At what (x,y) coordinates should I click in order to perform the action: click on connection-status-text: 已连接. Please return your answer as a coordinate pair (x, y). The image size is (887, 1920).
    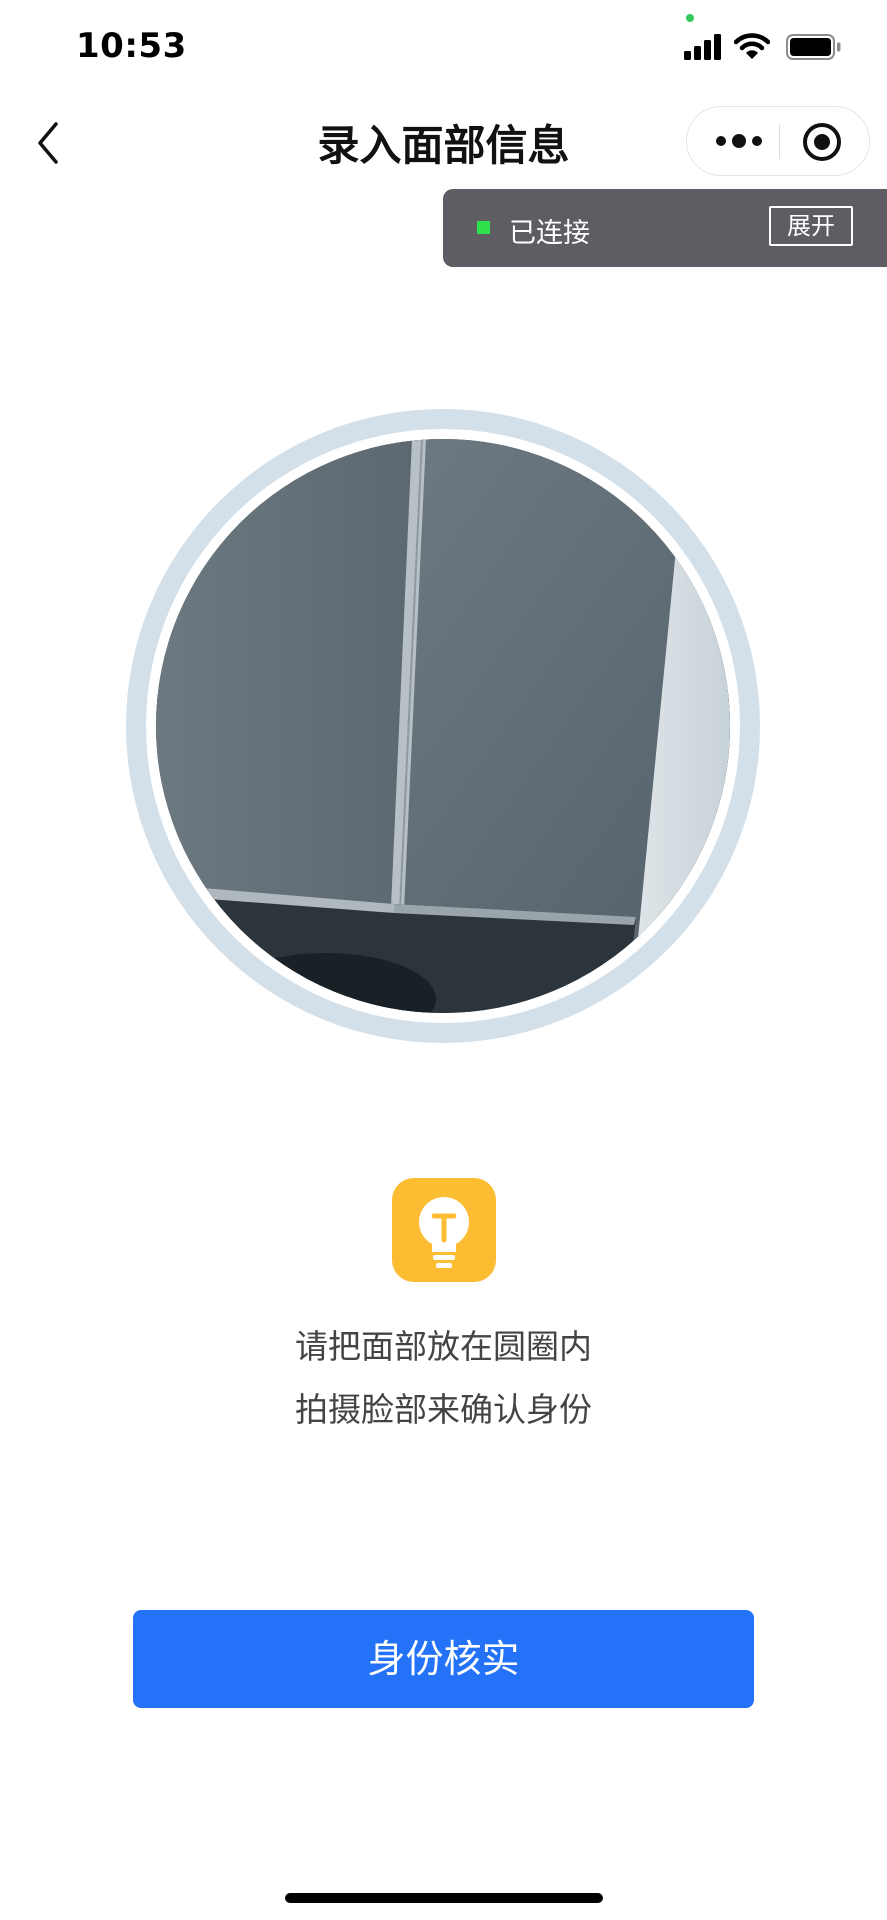
    Looking at the image, I should click on (549, 233).